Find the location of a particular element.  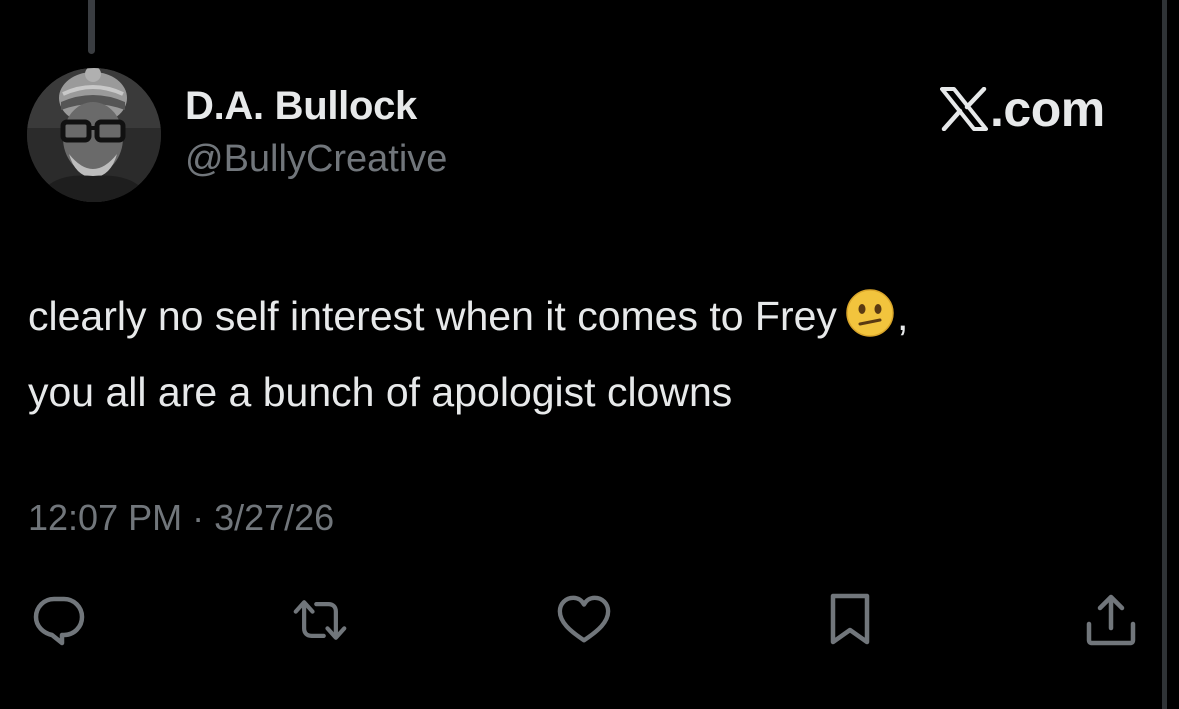

repost-icon is located at coordinates (320, 620).